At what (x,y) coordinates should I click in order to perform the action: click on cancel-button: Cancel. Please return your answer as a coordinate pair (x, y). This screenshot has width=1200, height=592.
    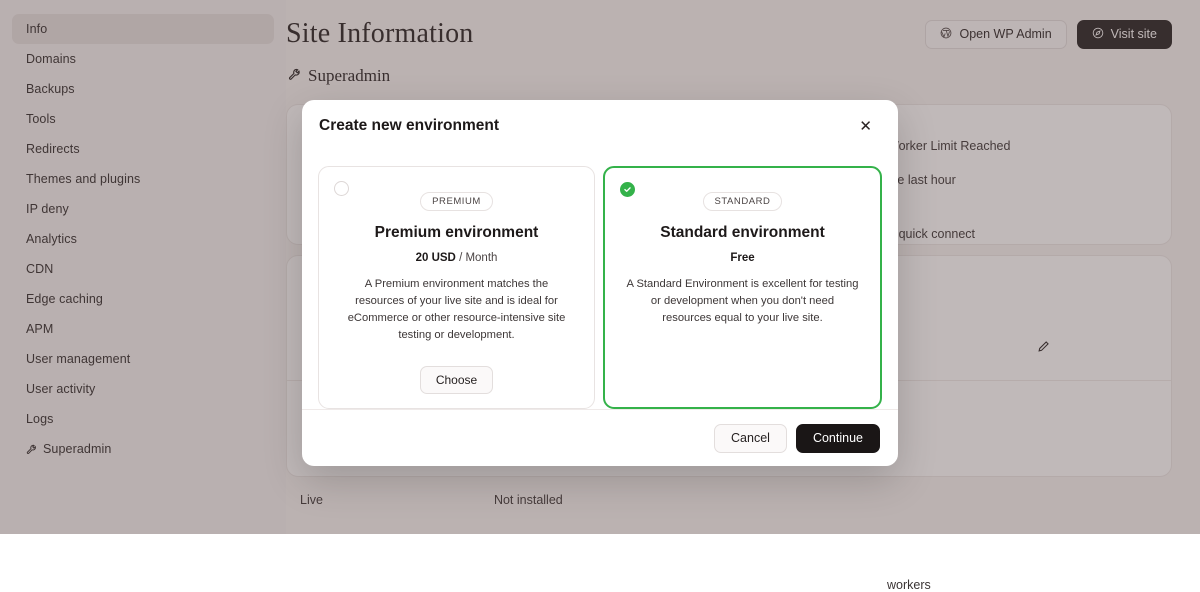
    Looking at the image, I should click on (750, 438).